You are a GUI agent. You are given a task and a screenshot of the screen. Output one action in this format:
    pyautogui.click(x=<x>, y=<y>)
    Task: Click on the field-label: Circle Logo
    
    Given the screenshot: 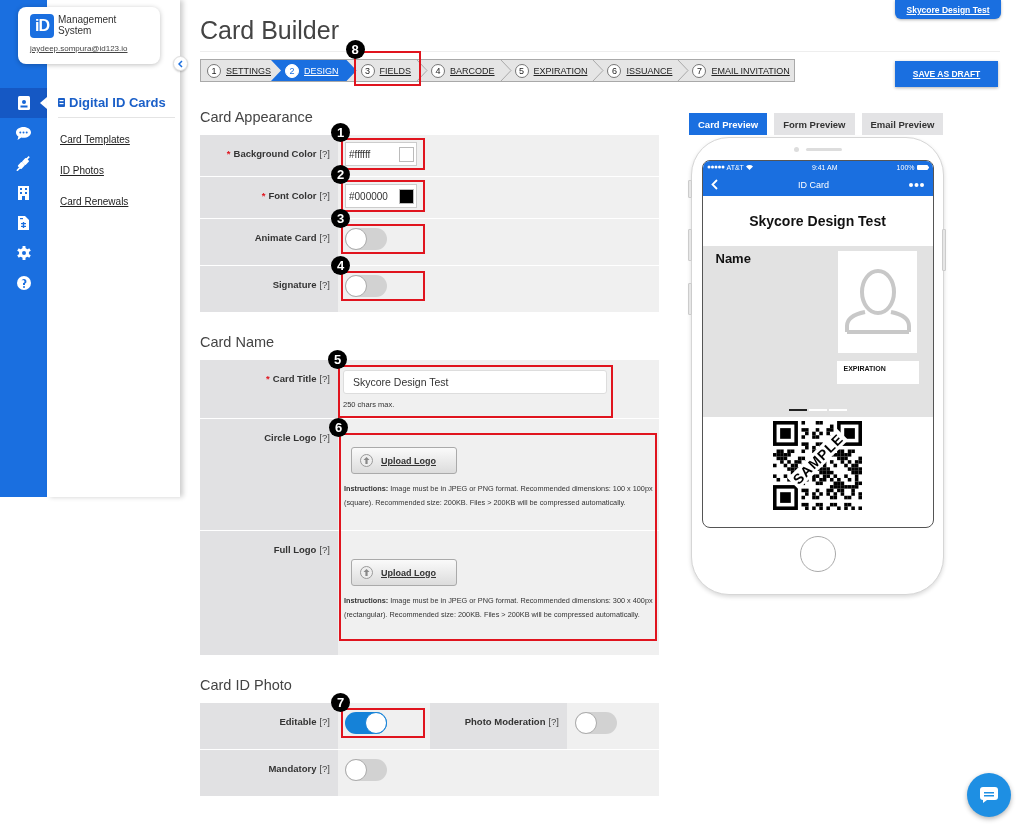 What is the action you would take?
    pyautogui.click(x=290, y=437)
    